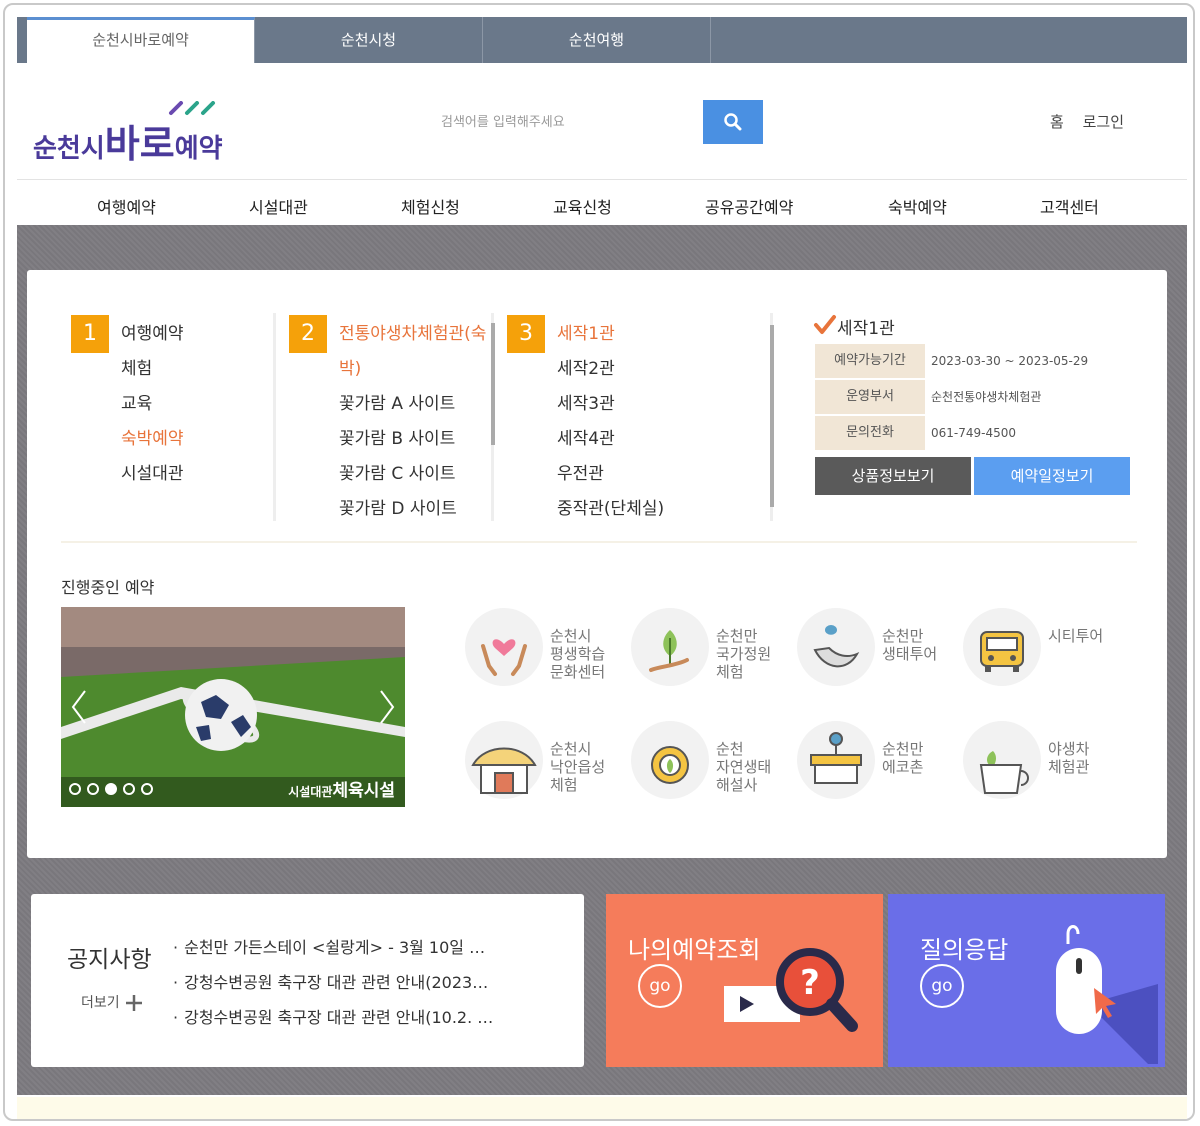 The width and height of the screenshot is (1200, 1126). What do you see at coordinates (586, 366) in the screenshot?
I see `step3-item: 세작2관` at bounding box center [586, 366].